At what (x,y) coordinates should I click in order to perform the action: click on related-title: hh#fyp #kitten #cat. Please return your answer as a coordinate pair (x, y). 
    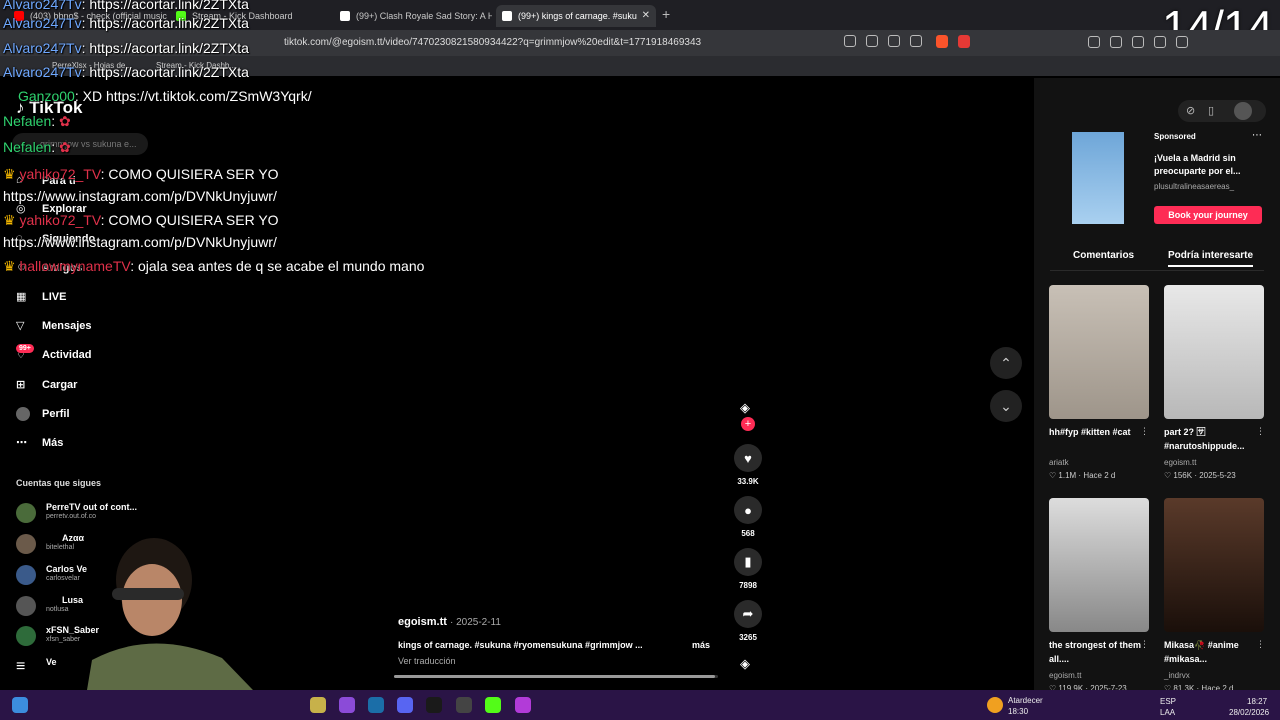
    Looking at the image, I should click on (1097, 432).